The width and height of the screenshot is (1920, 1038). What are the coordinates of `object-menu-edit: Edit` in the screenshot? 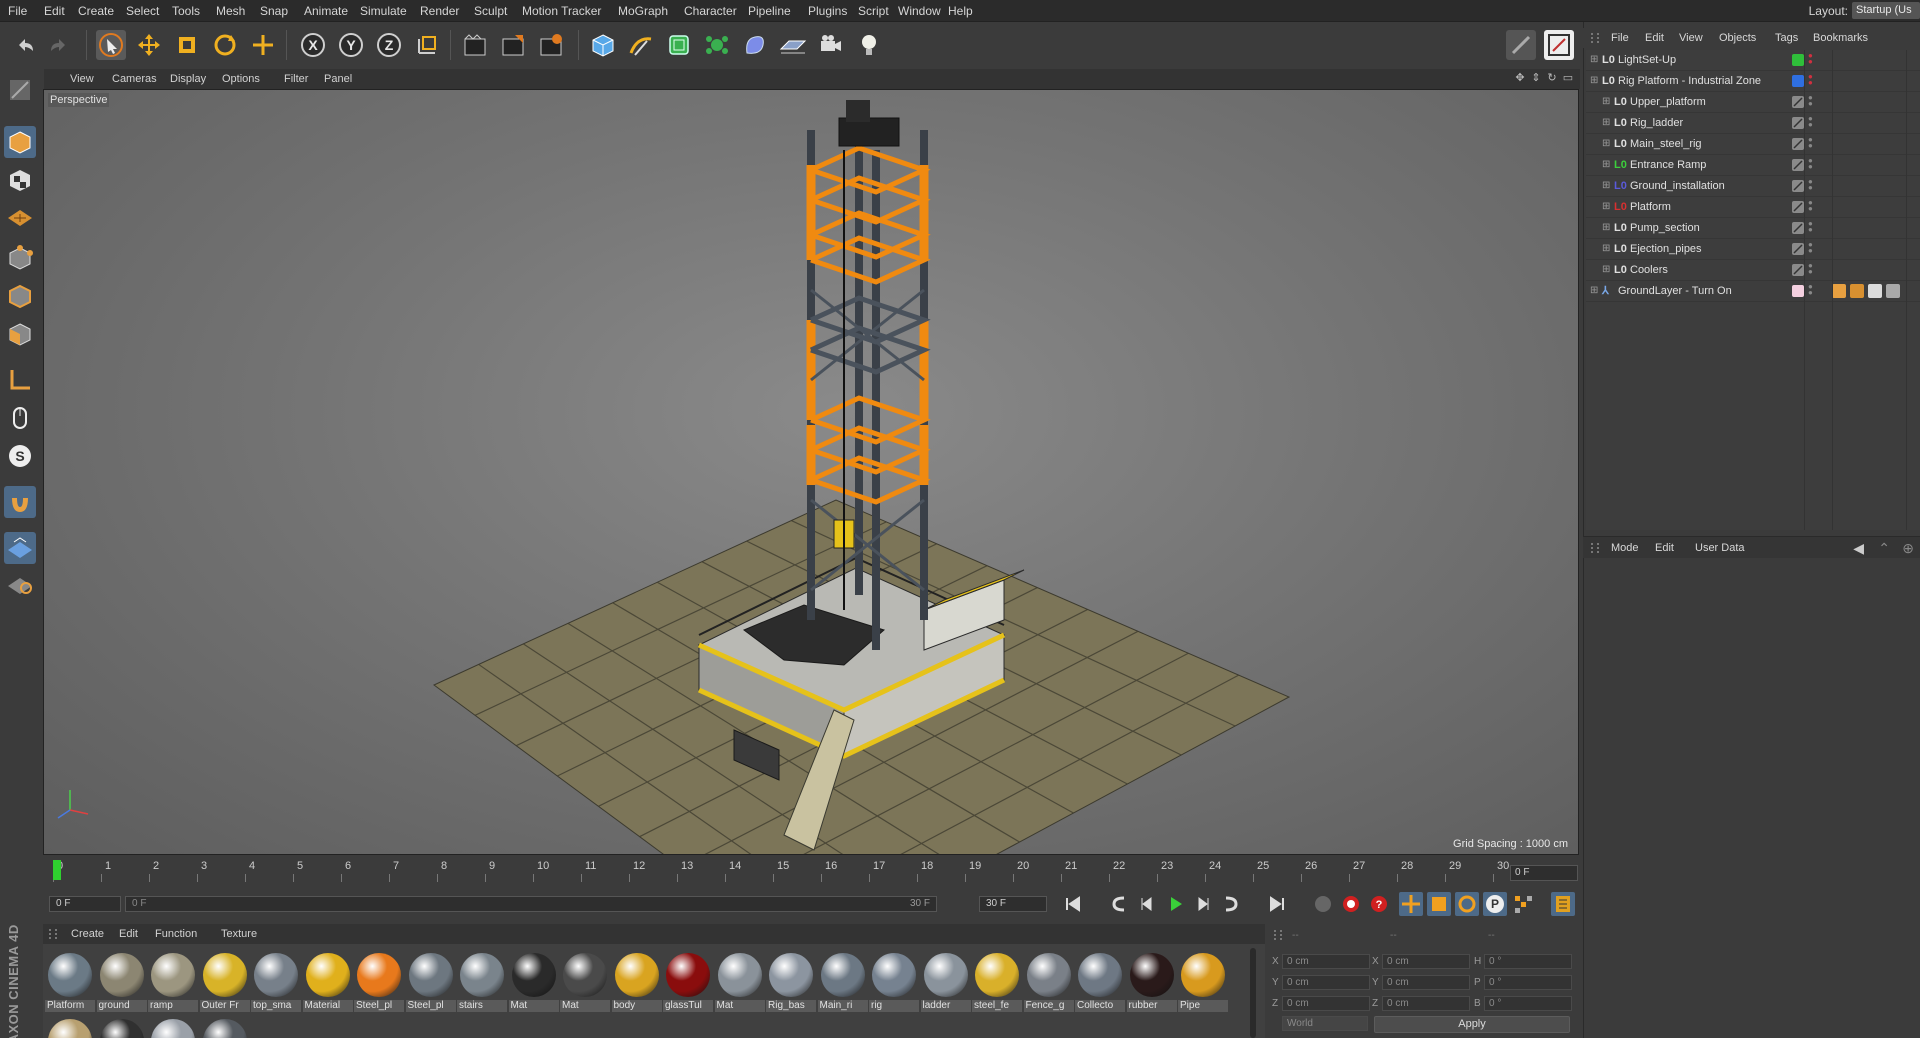 It's located at (1654, 38).